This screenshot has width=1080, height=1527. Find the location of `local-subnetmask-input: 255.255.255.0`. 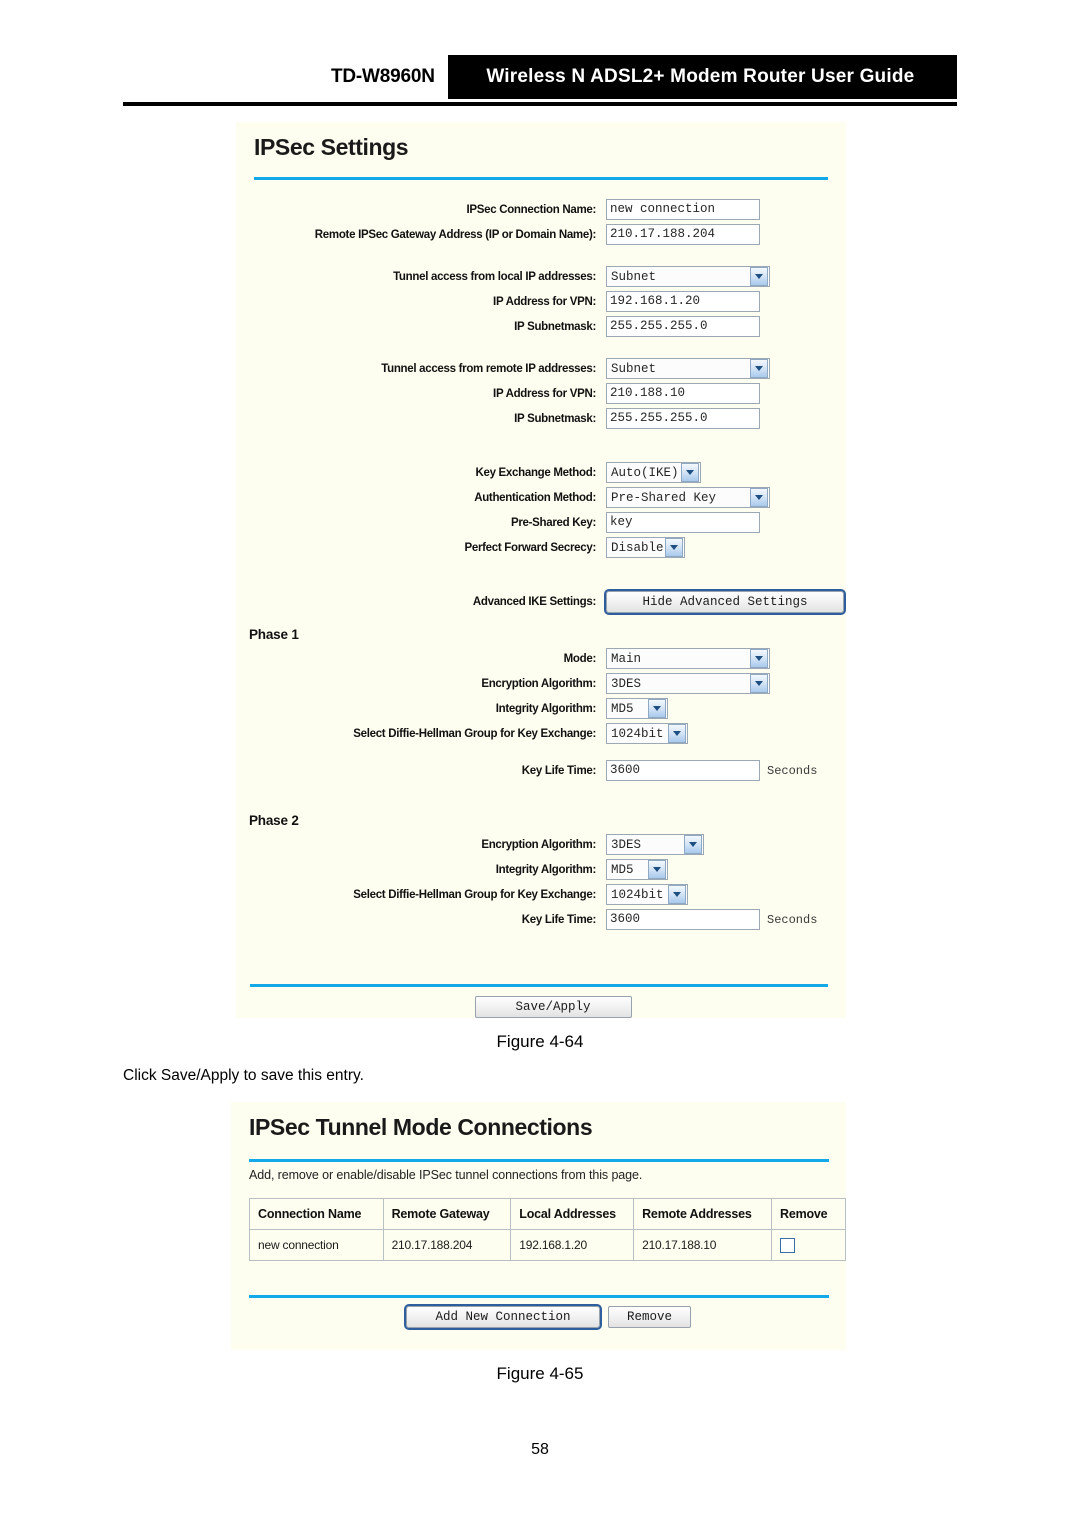

local-subnetmask-input: 255.255.255.0 is located at coordinates (683, 326).